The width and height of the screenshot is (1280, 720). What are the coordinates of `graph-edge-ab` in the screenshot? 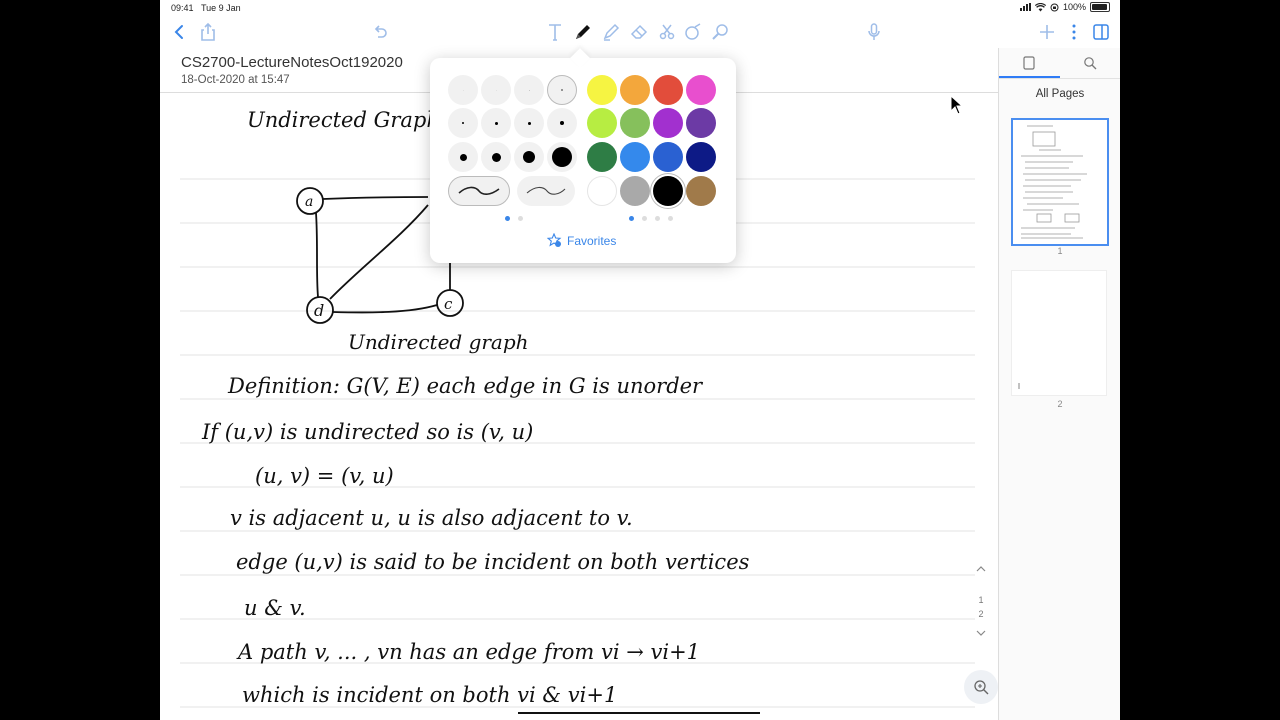 It's located at (375, 198).